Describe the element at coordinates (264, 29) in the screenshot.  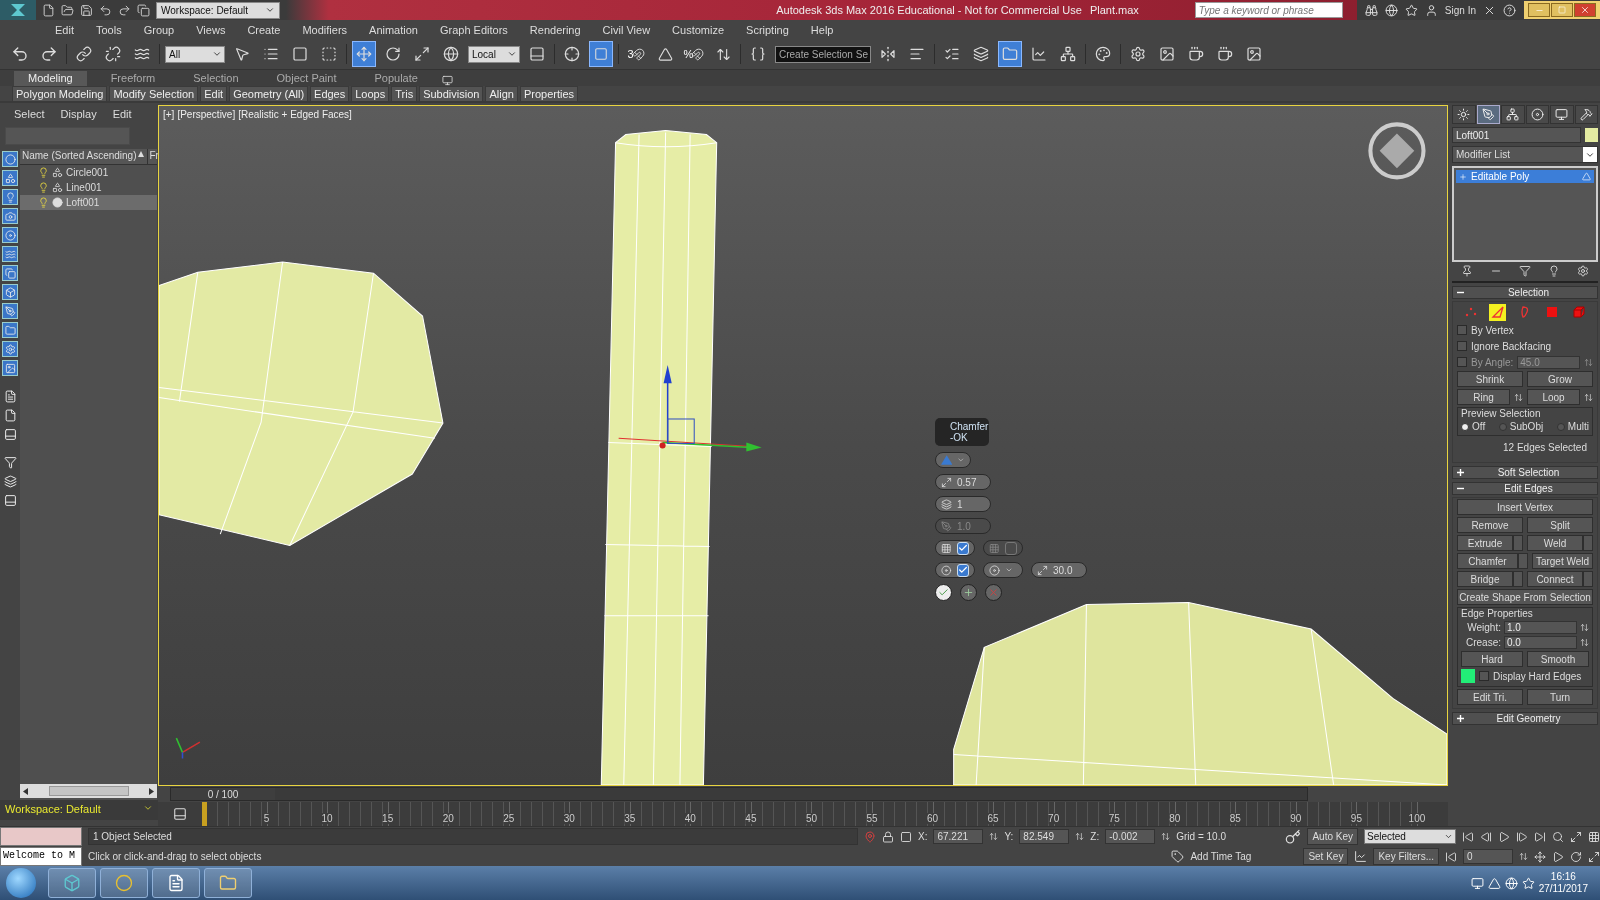
I see `menu-item: Create` at that location.